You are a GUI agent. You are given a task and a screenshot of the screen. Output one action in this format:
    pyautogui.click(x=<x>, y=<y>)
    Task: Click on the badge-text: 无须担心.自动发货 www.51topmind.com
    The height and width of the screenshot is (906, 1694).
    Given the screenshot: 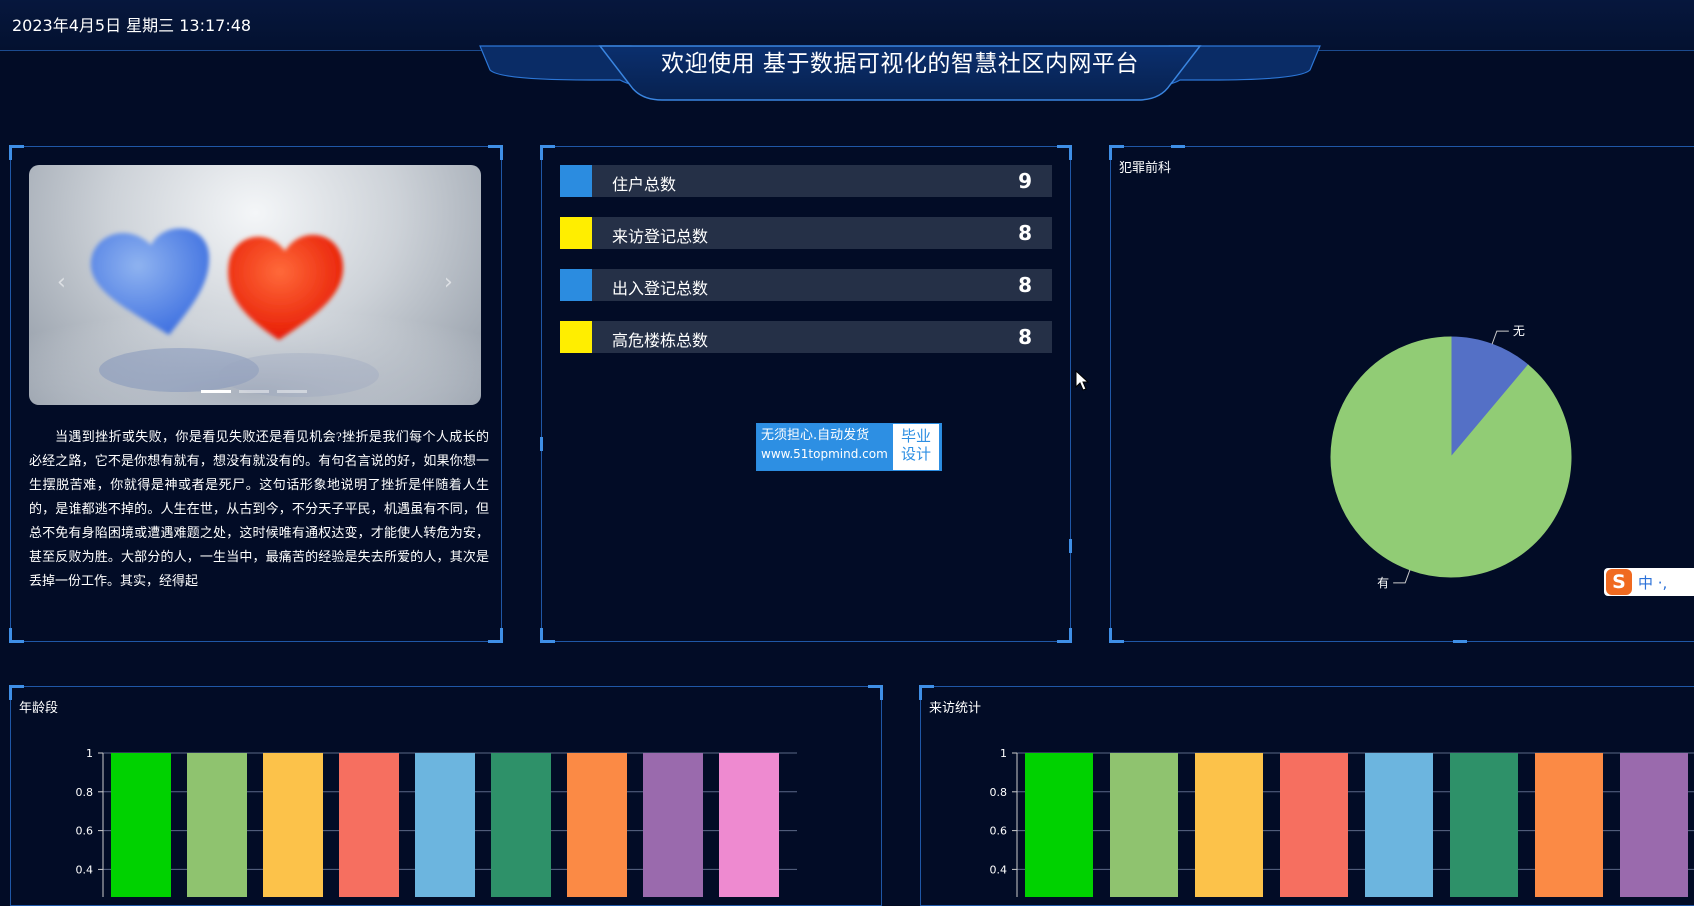 What is the action you would take?
    pyautogui.click(x=825, y=447)
    